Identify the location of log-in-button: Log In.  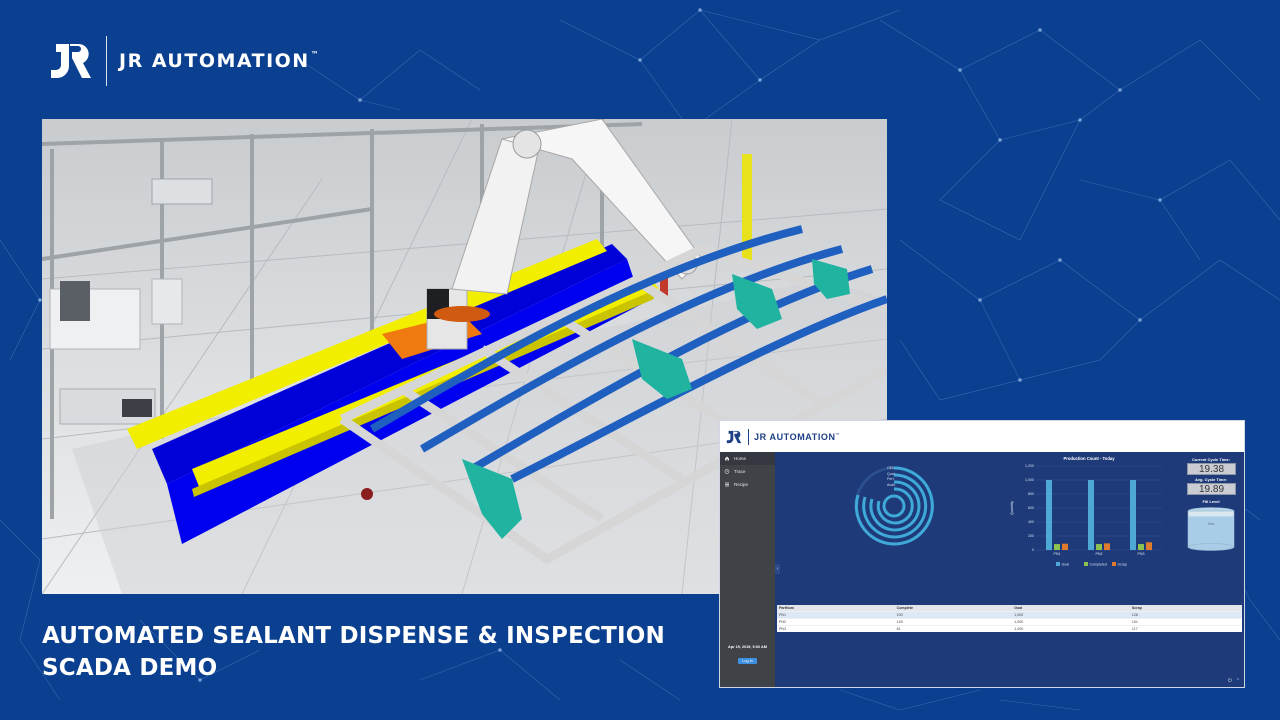
(747, 661).